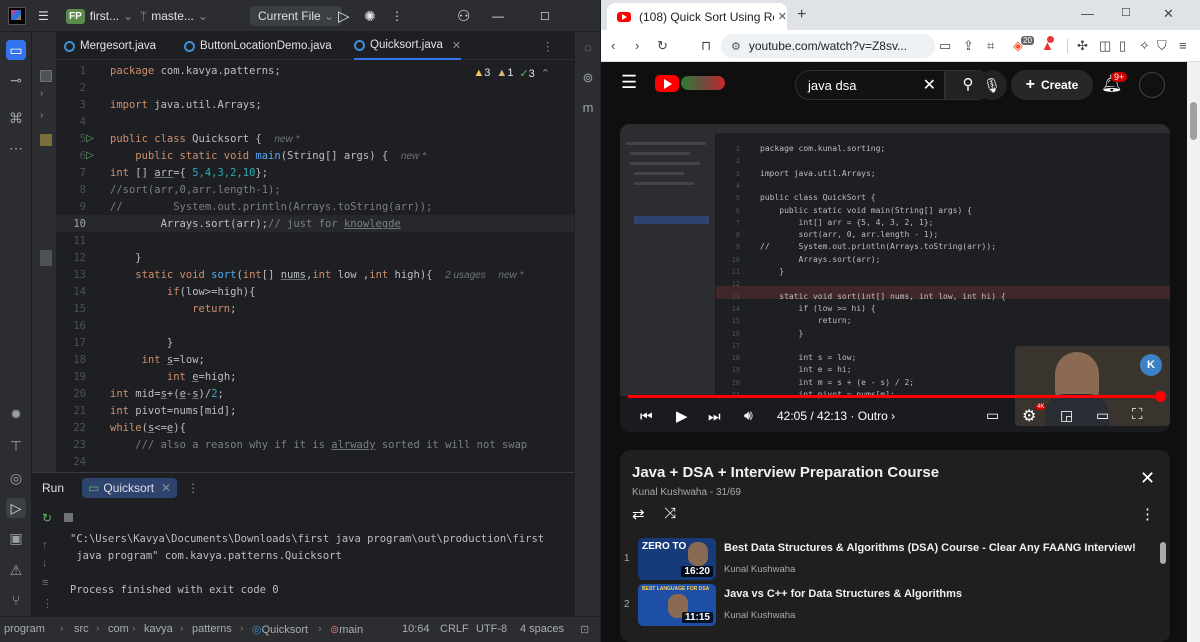  Describe the element at coordinates (1137, 414) in the screenshot. I see `fullscreen-icon: ⛶` at that location.